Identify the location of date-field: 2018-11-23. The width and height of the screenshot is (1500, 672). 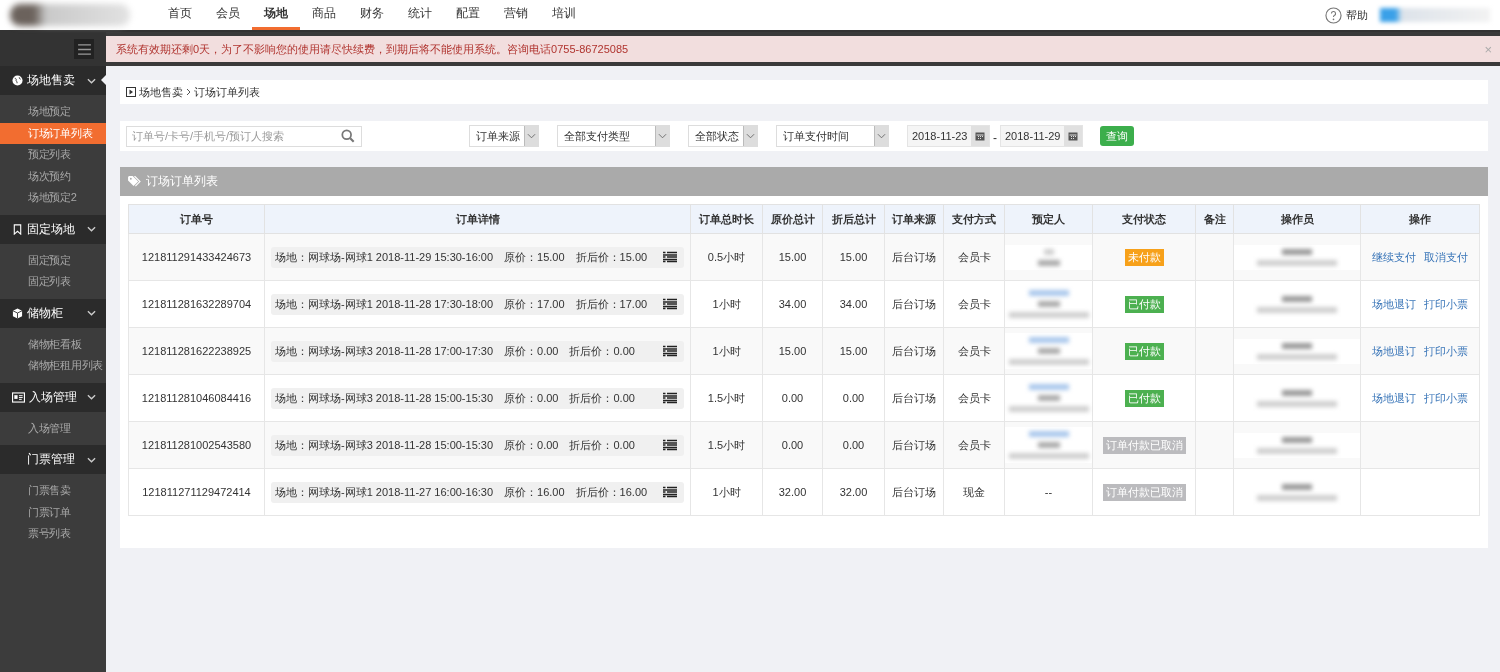
(948, 136).